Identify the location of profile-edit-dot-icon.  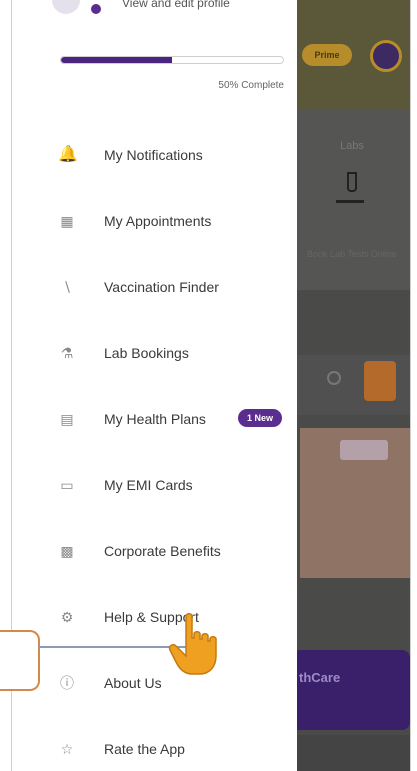
(96, 9).